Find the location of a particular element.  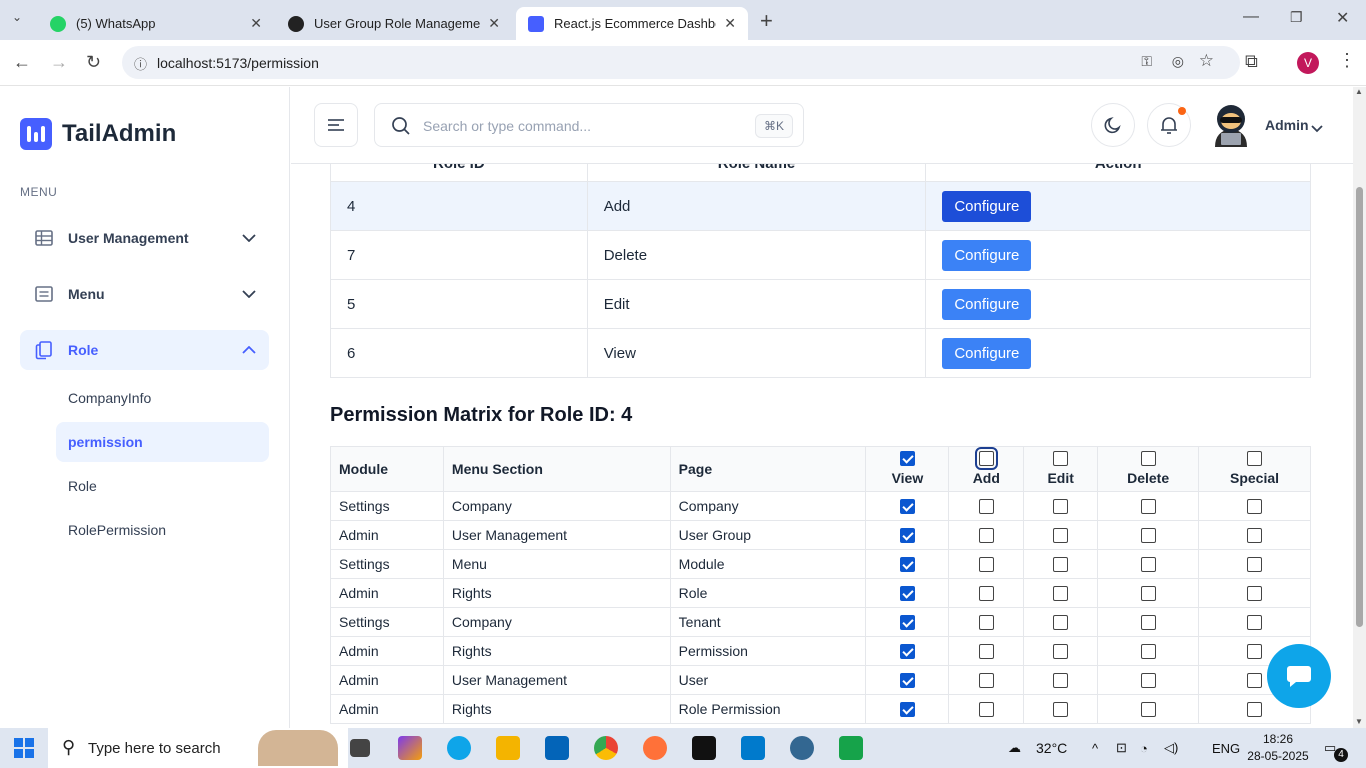

firefox-icon is located at coordinates (655, 748).